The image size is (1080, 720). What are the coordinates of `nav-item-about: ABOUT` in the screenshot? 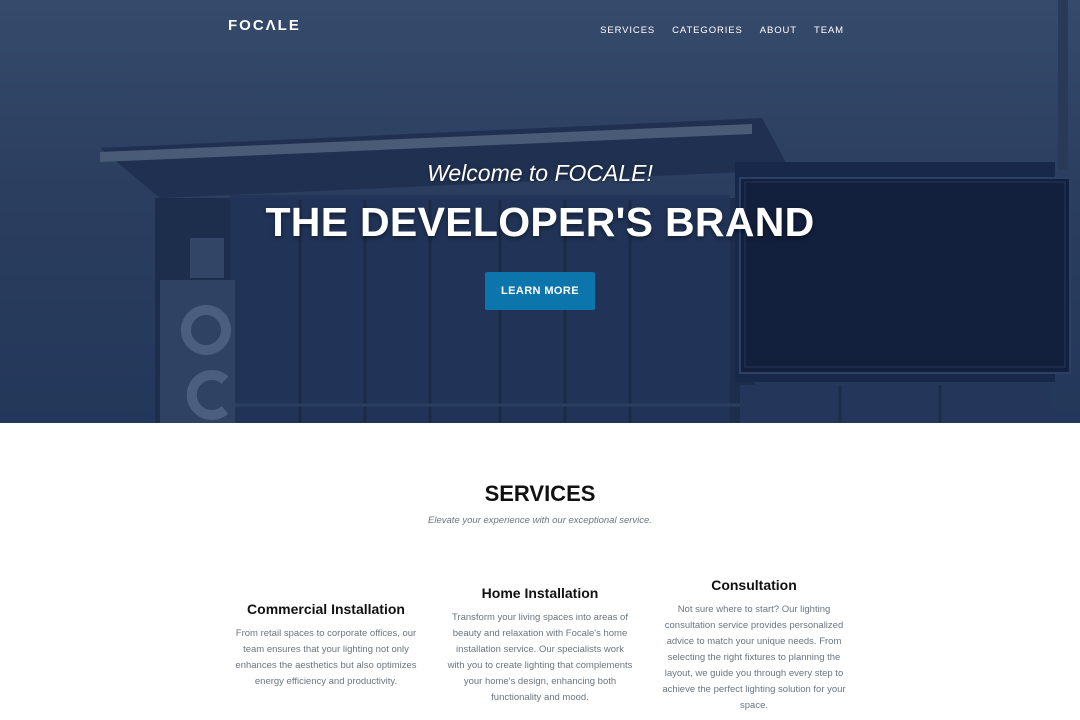 It's located at (778, 29).